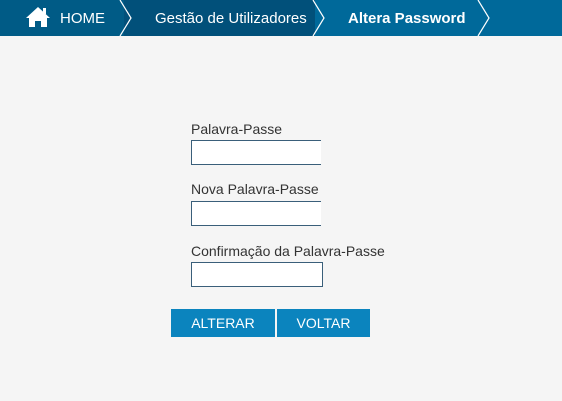  I want to click on current-password-label: Palavra-Passe, so click(237, 129).